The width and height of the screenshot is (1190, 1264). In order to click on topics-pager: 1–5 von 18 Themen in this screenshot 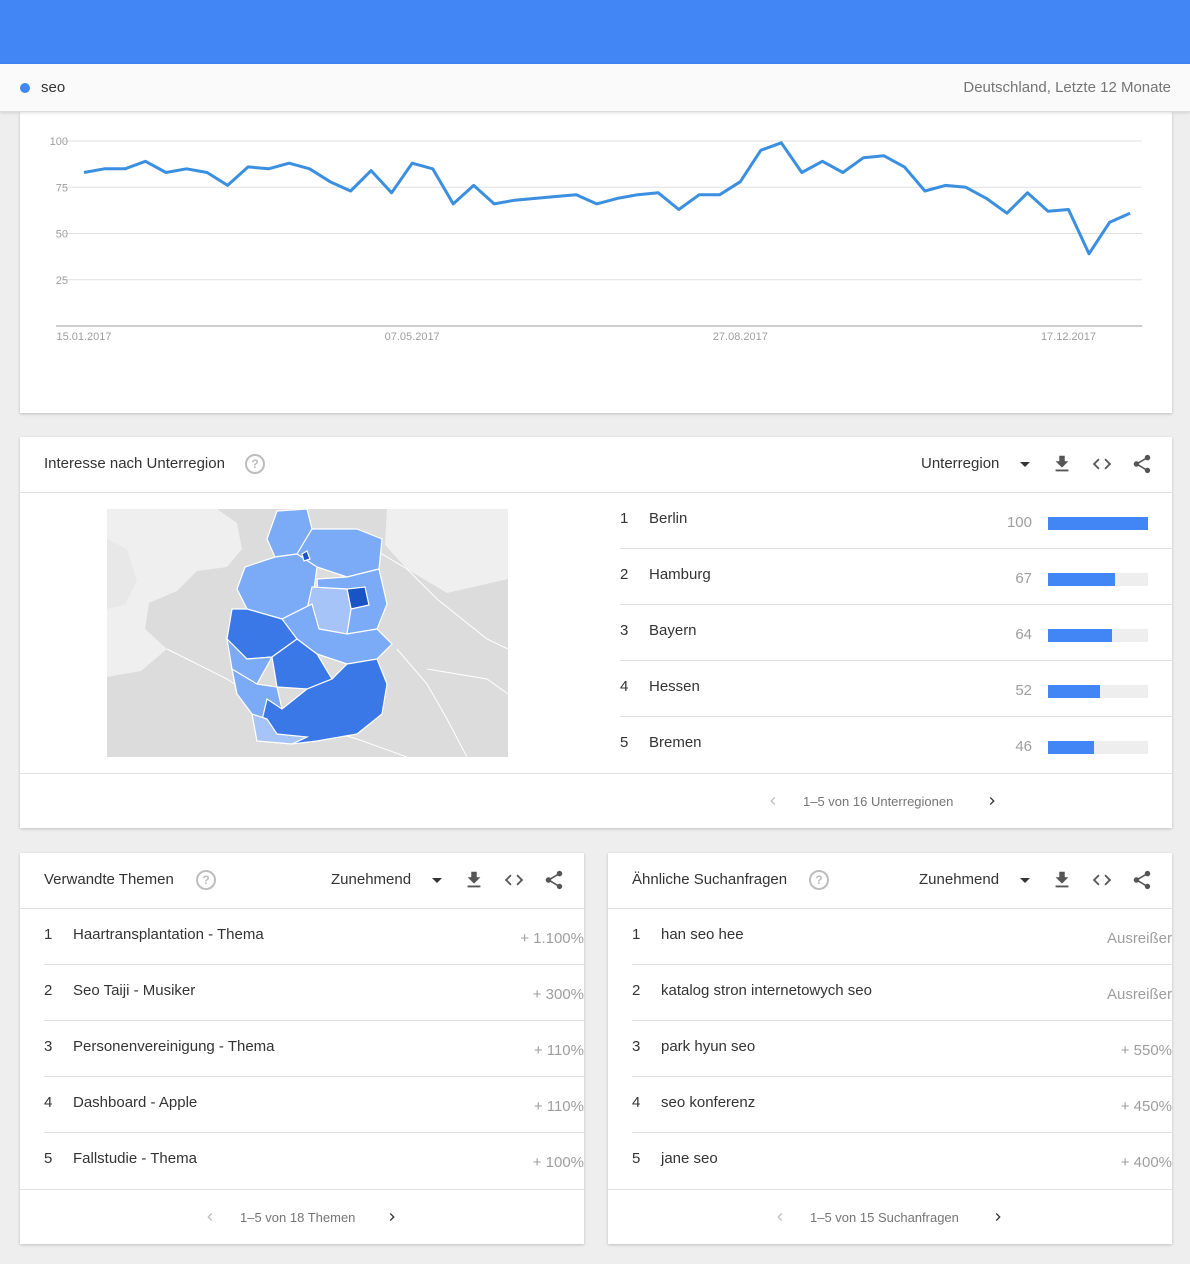, I will do `click(302, 1216)`.